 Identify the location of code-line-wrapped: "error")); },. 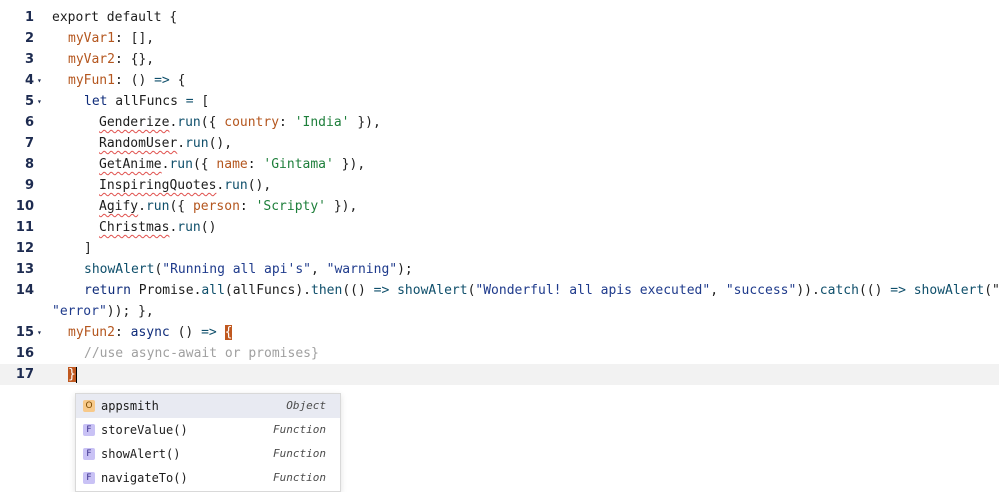
(499, 311).